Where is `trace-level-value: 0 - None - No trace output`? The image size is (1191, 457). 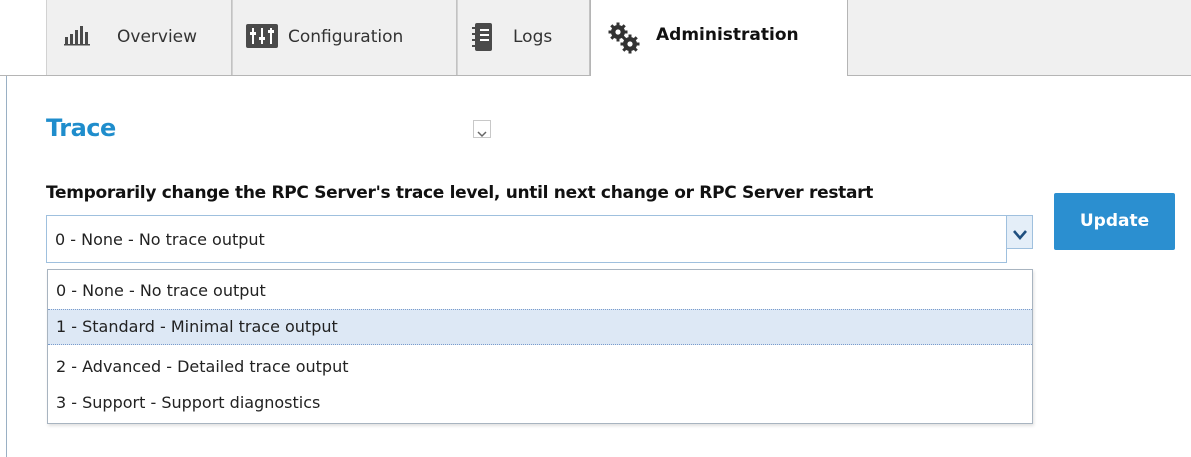
trace-level-value: 0 - None - No trace output is located at coordinates (160, 239).